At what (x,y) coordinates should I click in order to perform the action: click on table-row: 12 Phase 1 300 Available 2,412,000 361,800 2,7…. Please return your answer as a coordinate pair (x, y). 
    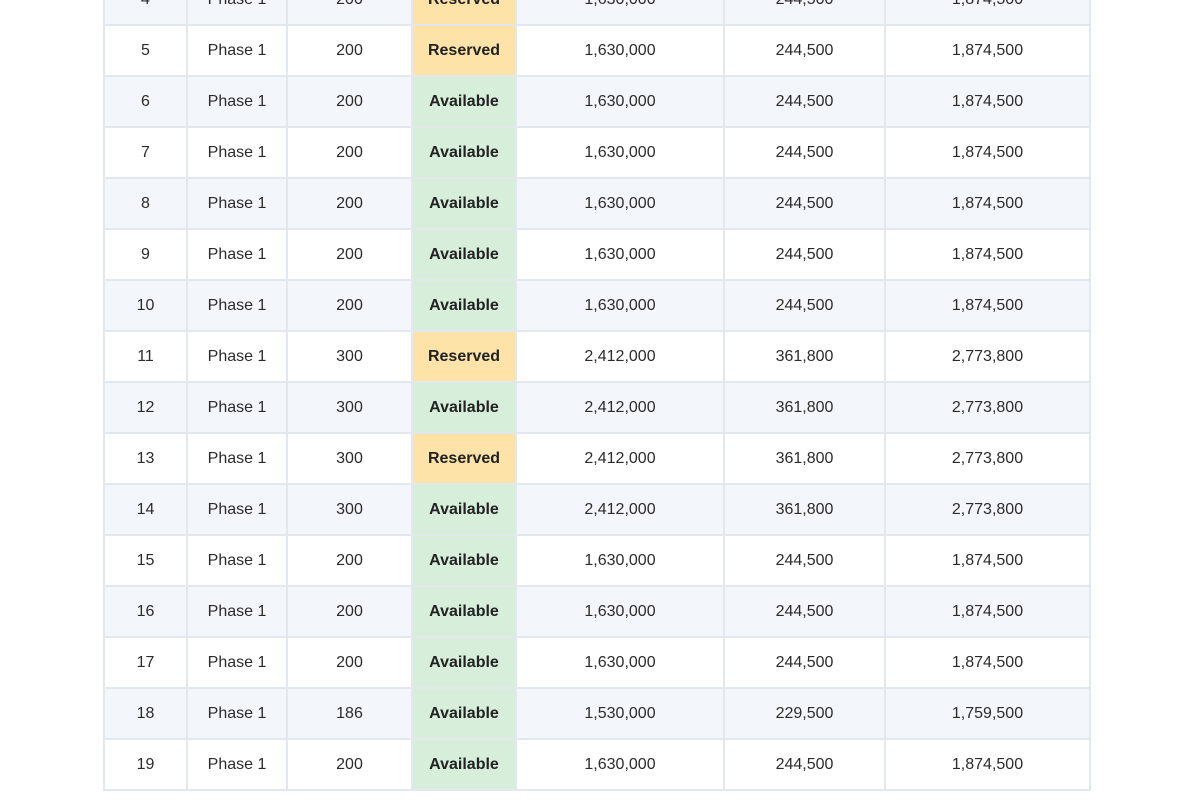
    Looking at the image, I should click on (597, 407).